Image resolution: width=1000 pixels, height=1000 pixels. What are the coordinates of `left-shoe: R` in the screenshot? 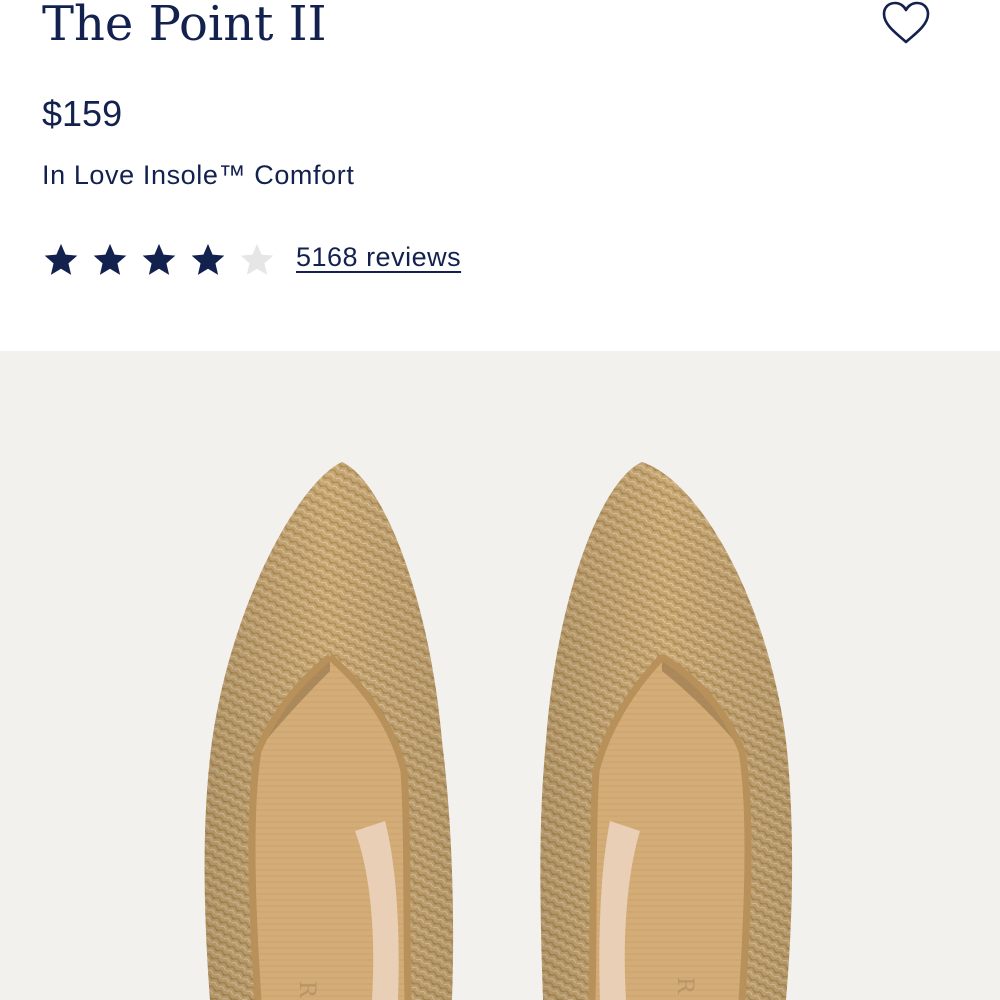 It's located at (329, 731).